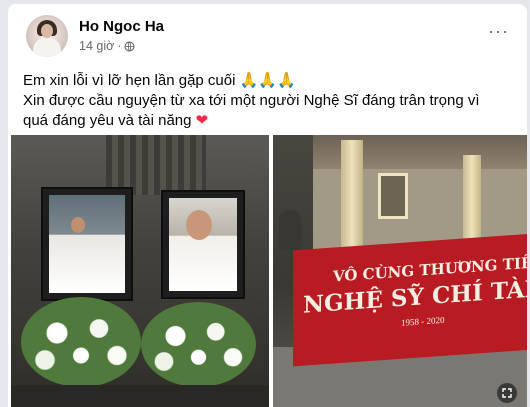 The height and width of the screenshot is (407, 530). Describe the element at coordinates (270, 121) in the screenshot. I see `post-text-line: quá đáng yêu và tài năng ❤` at that location.